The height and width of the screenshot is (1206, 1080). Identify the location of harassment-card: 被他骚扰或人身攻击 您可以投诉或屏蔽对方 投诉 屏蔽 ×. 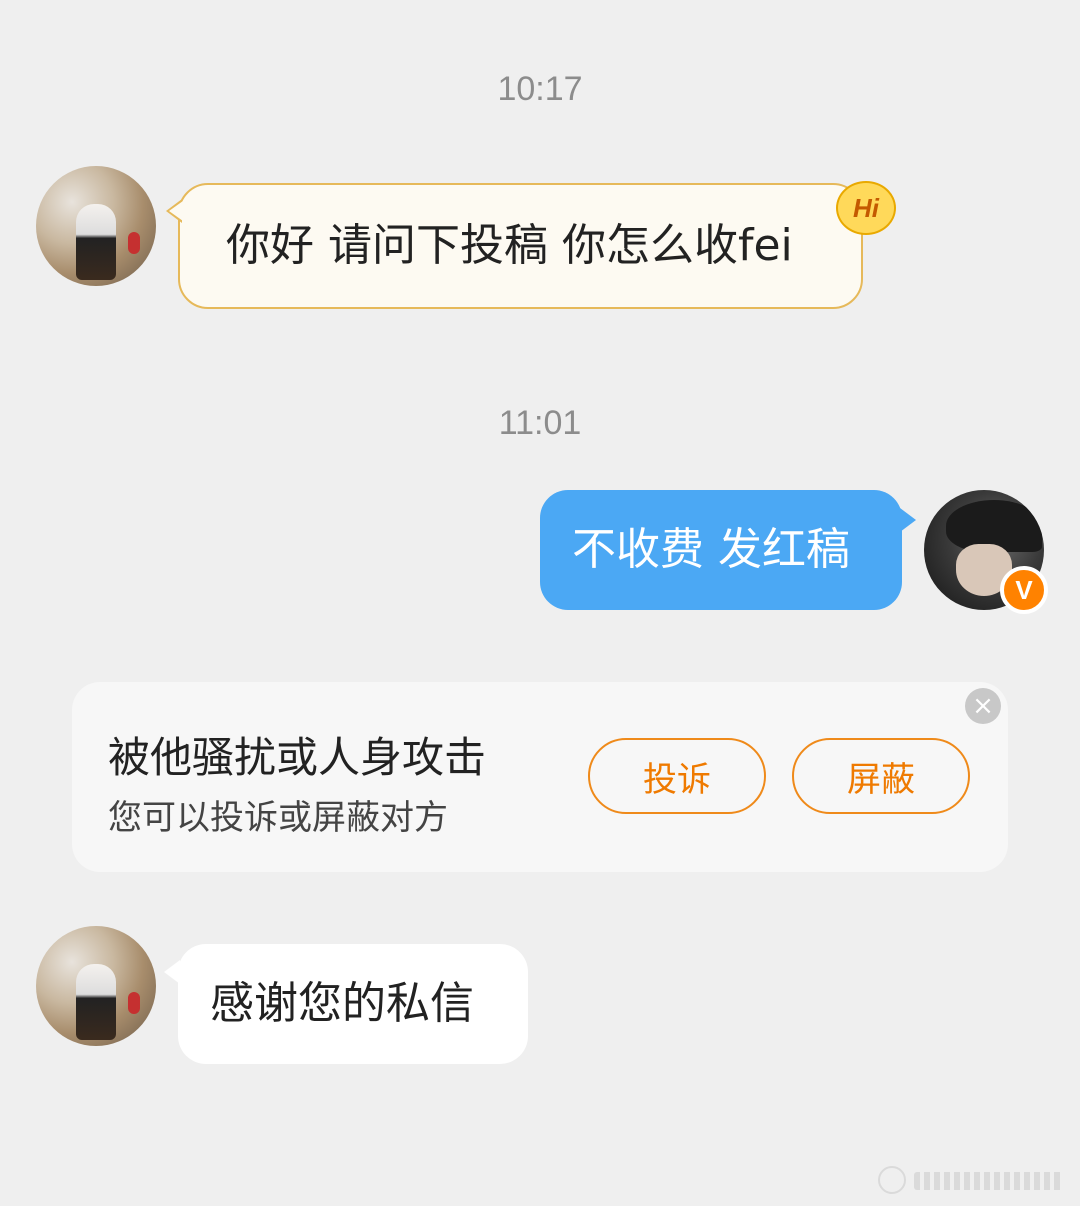
(540, 777).